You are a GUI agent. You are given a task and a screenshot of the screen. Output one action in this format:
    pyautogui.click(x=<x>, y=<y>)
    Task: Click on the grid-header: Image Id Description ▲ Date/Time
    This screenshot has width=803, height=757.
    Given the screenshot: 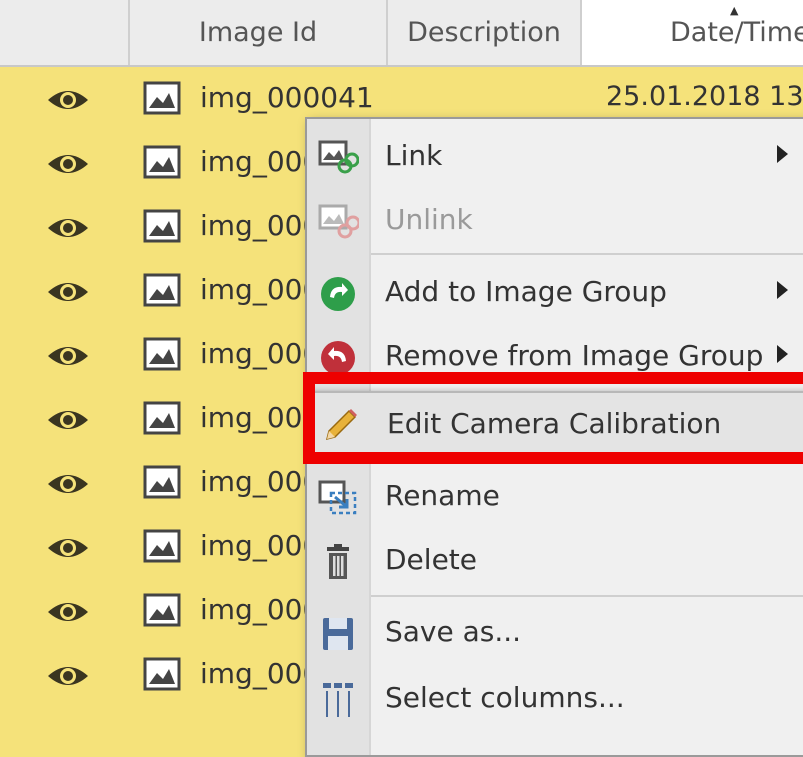 What is the action you would take?
    pyautogui.click(x=401, y=33)
    